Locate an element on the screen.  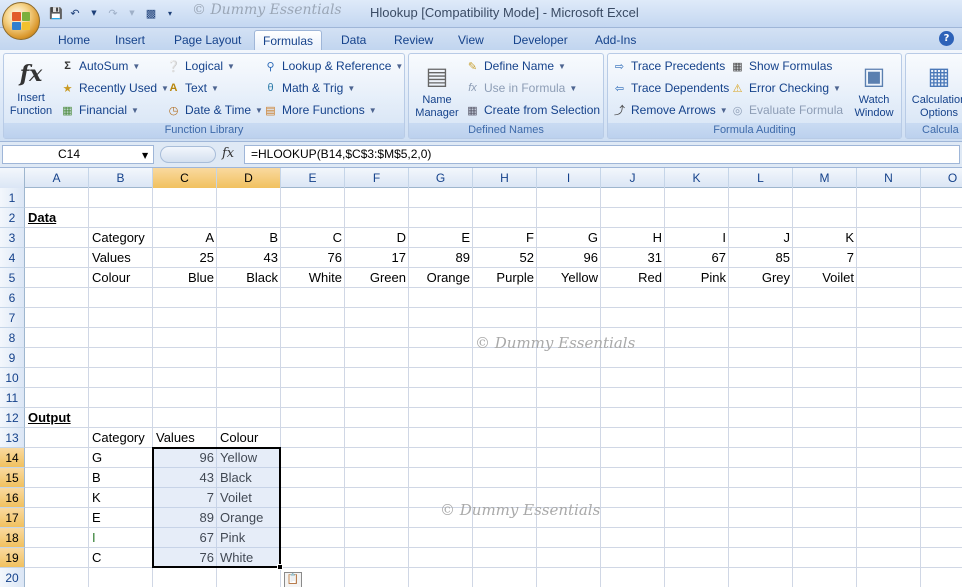
watch-window-button: ▣ Watch Window is located at coordinates (874, 90).